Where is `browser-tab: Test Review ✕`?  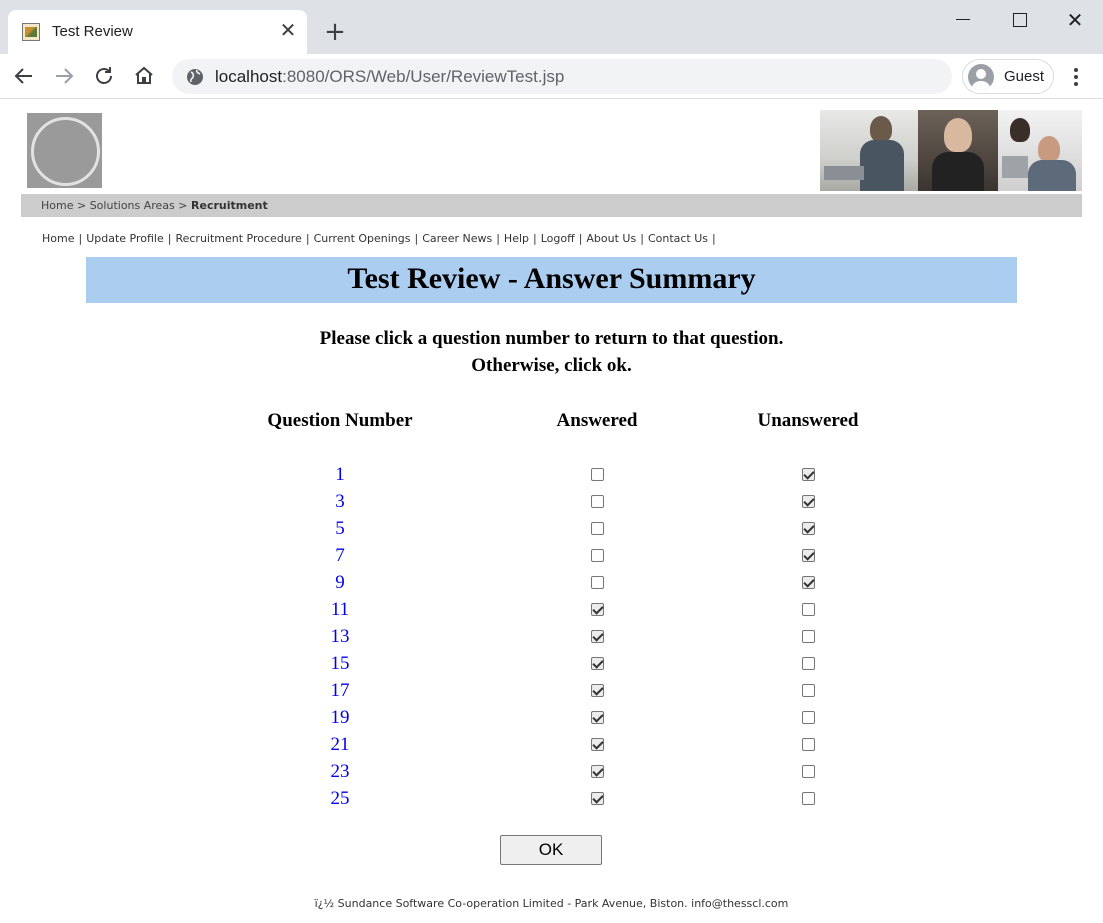 browser-tab: Test Review ✕ is located at coordinates (157, 32).